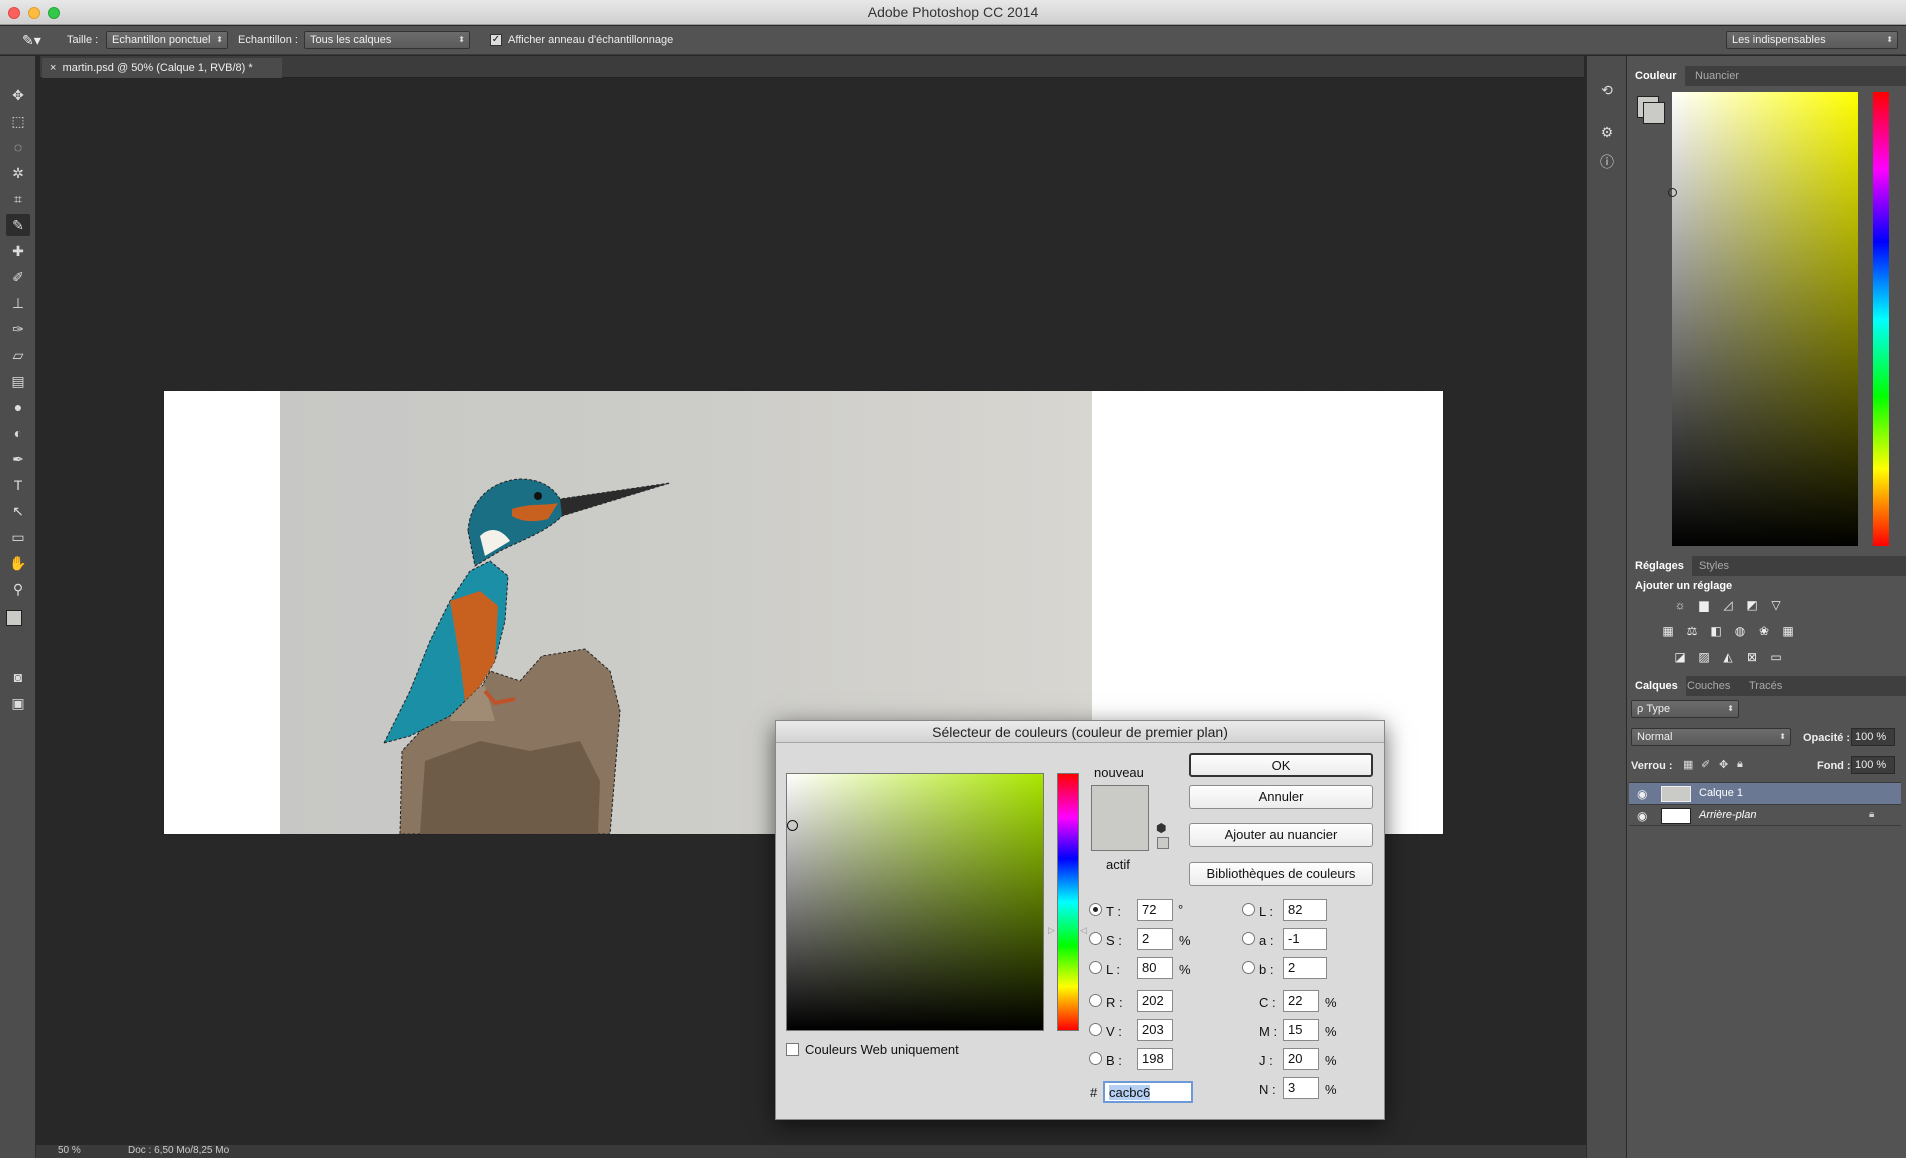  Describe the element at coordinates (162, 68) in the screenshot. I see `document-tab: × martin.psd @ 50% (Calque 1, RVB/8) *` at that location.